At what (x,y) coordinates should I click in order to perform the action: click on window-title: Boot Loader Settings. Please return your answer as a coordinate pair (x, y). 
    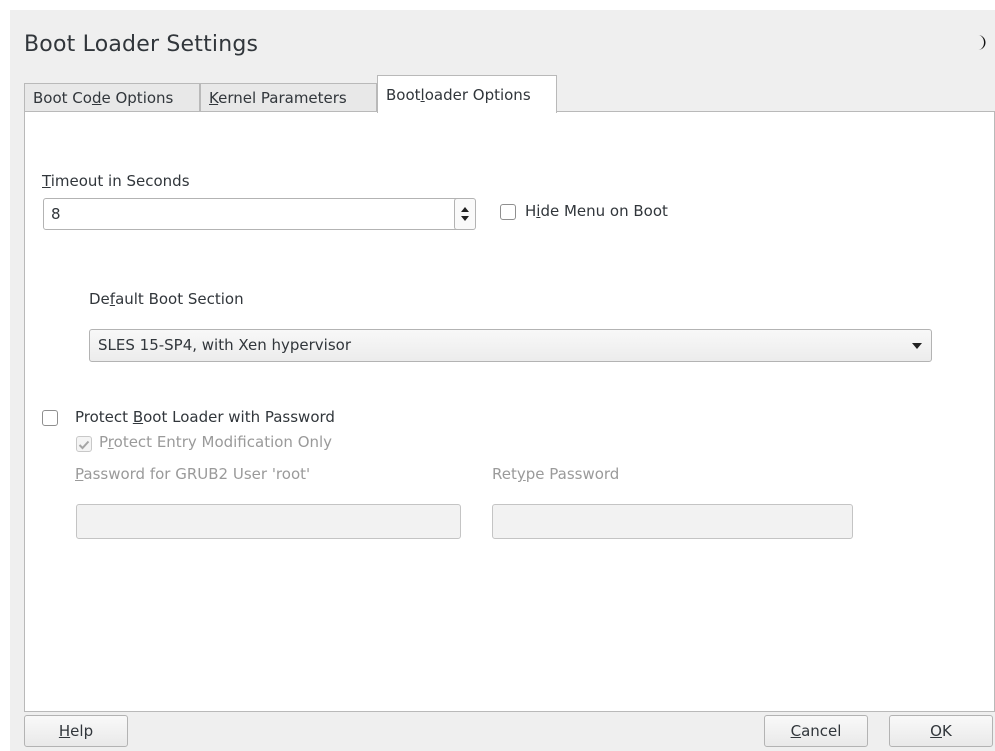
    Looking at the image, I should click on (141, 44).